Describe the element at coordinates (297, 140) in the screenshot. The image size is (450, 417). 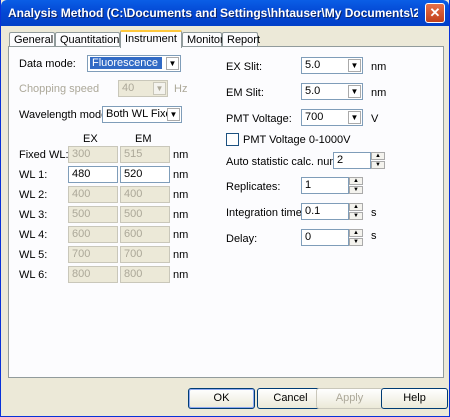
I see `pmt-range-label: PMT Voltage 0-1000V` at that location.